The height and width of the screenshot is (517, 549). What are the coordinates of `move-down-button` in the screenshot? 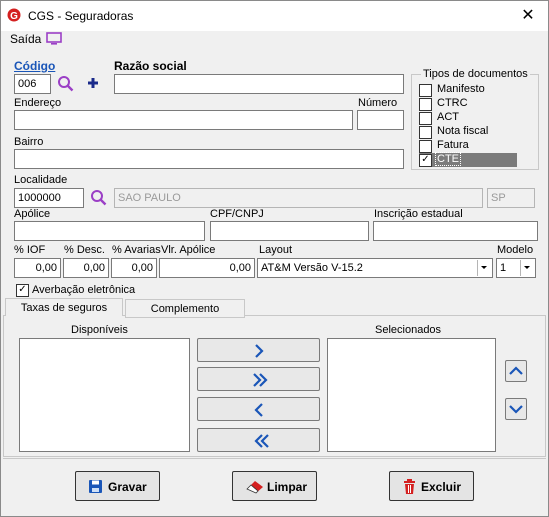 It's located at (516, 409).